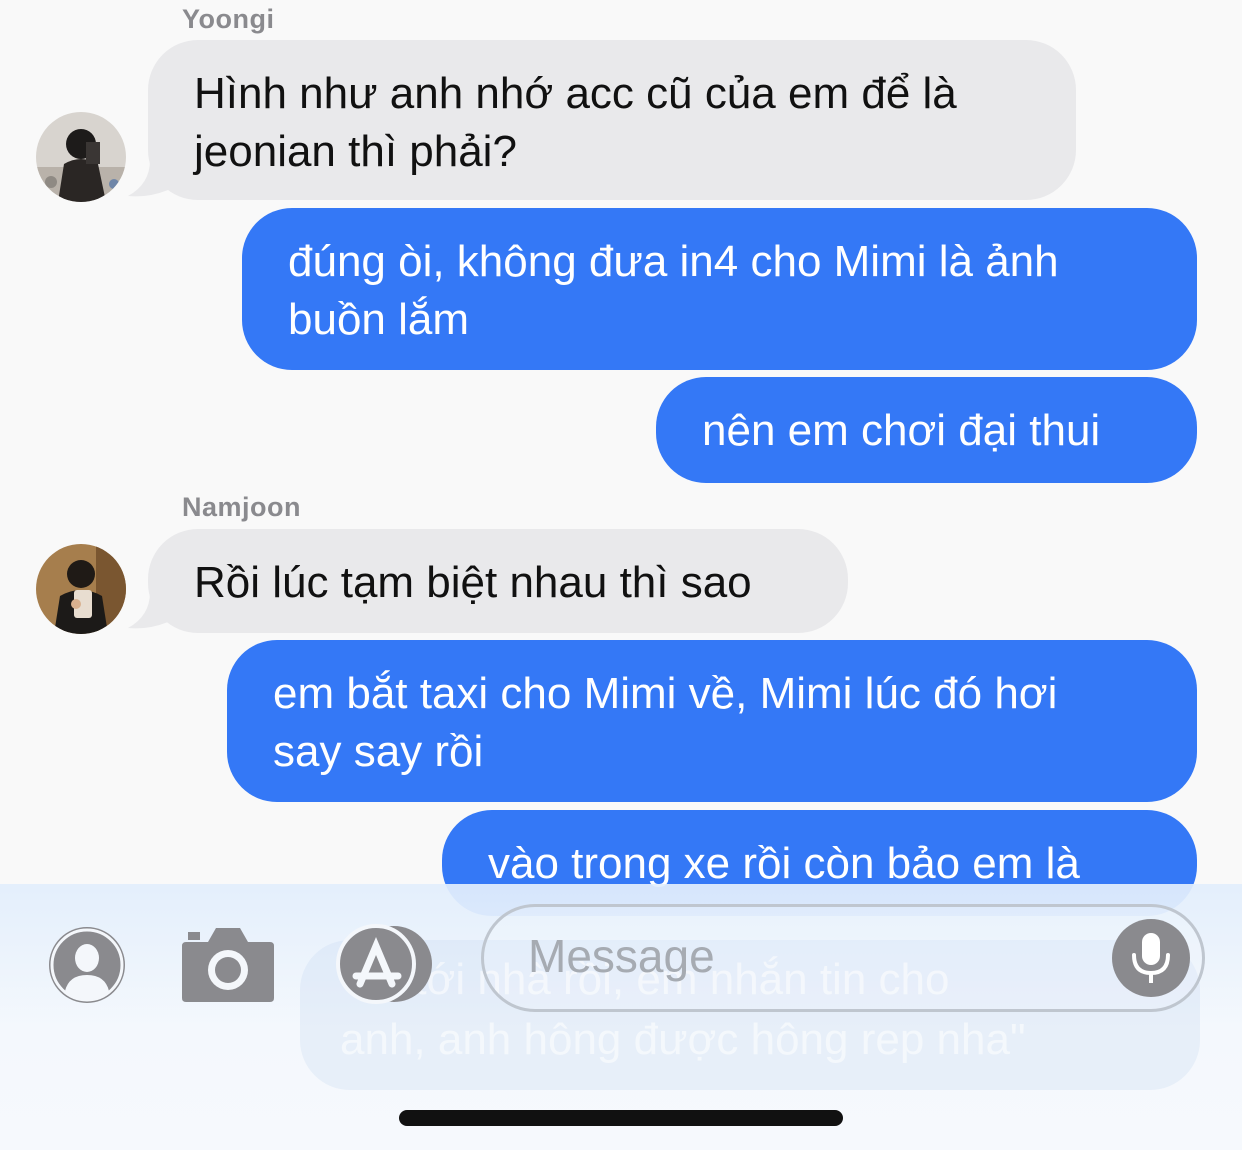 This screenshot has width=1242, height=1150. Describe the element at coordinates (228, 19) in the screenshot. I see `sender-name-yoongi: Yoongi` at that location.